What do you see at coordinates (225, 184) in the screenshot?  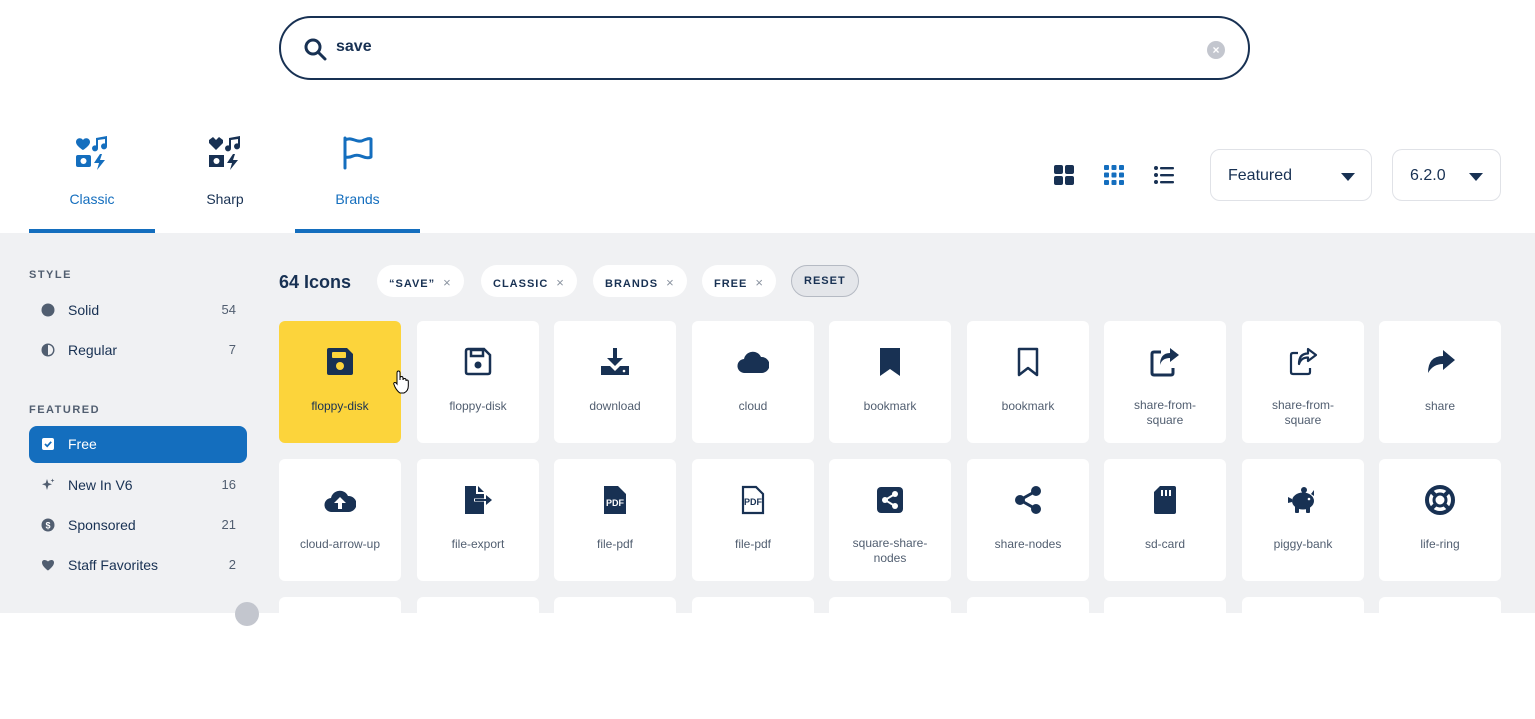 I see `tab-sharp: Sharp` at bounding box center [225, 184].